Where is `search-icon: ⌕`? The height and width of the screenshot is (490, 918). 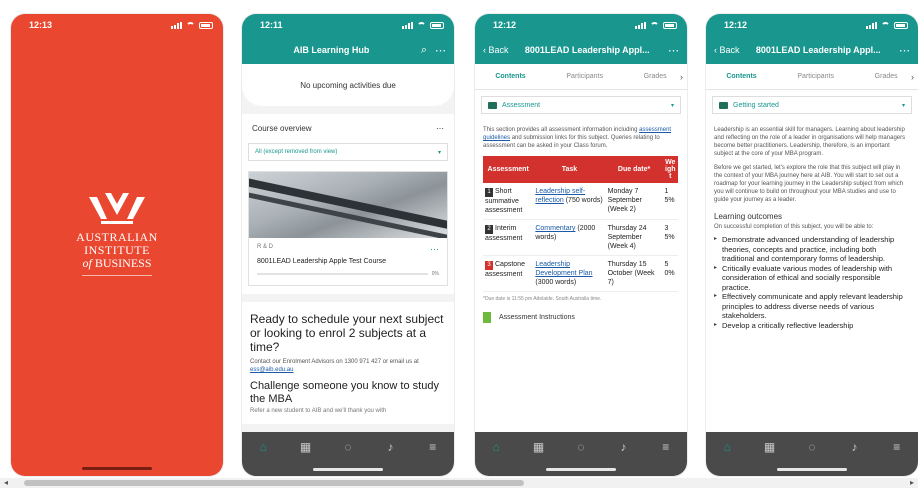 search-icon: ⌕ is located at coordinates (424, 50).